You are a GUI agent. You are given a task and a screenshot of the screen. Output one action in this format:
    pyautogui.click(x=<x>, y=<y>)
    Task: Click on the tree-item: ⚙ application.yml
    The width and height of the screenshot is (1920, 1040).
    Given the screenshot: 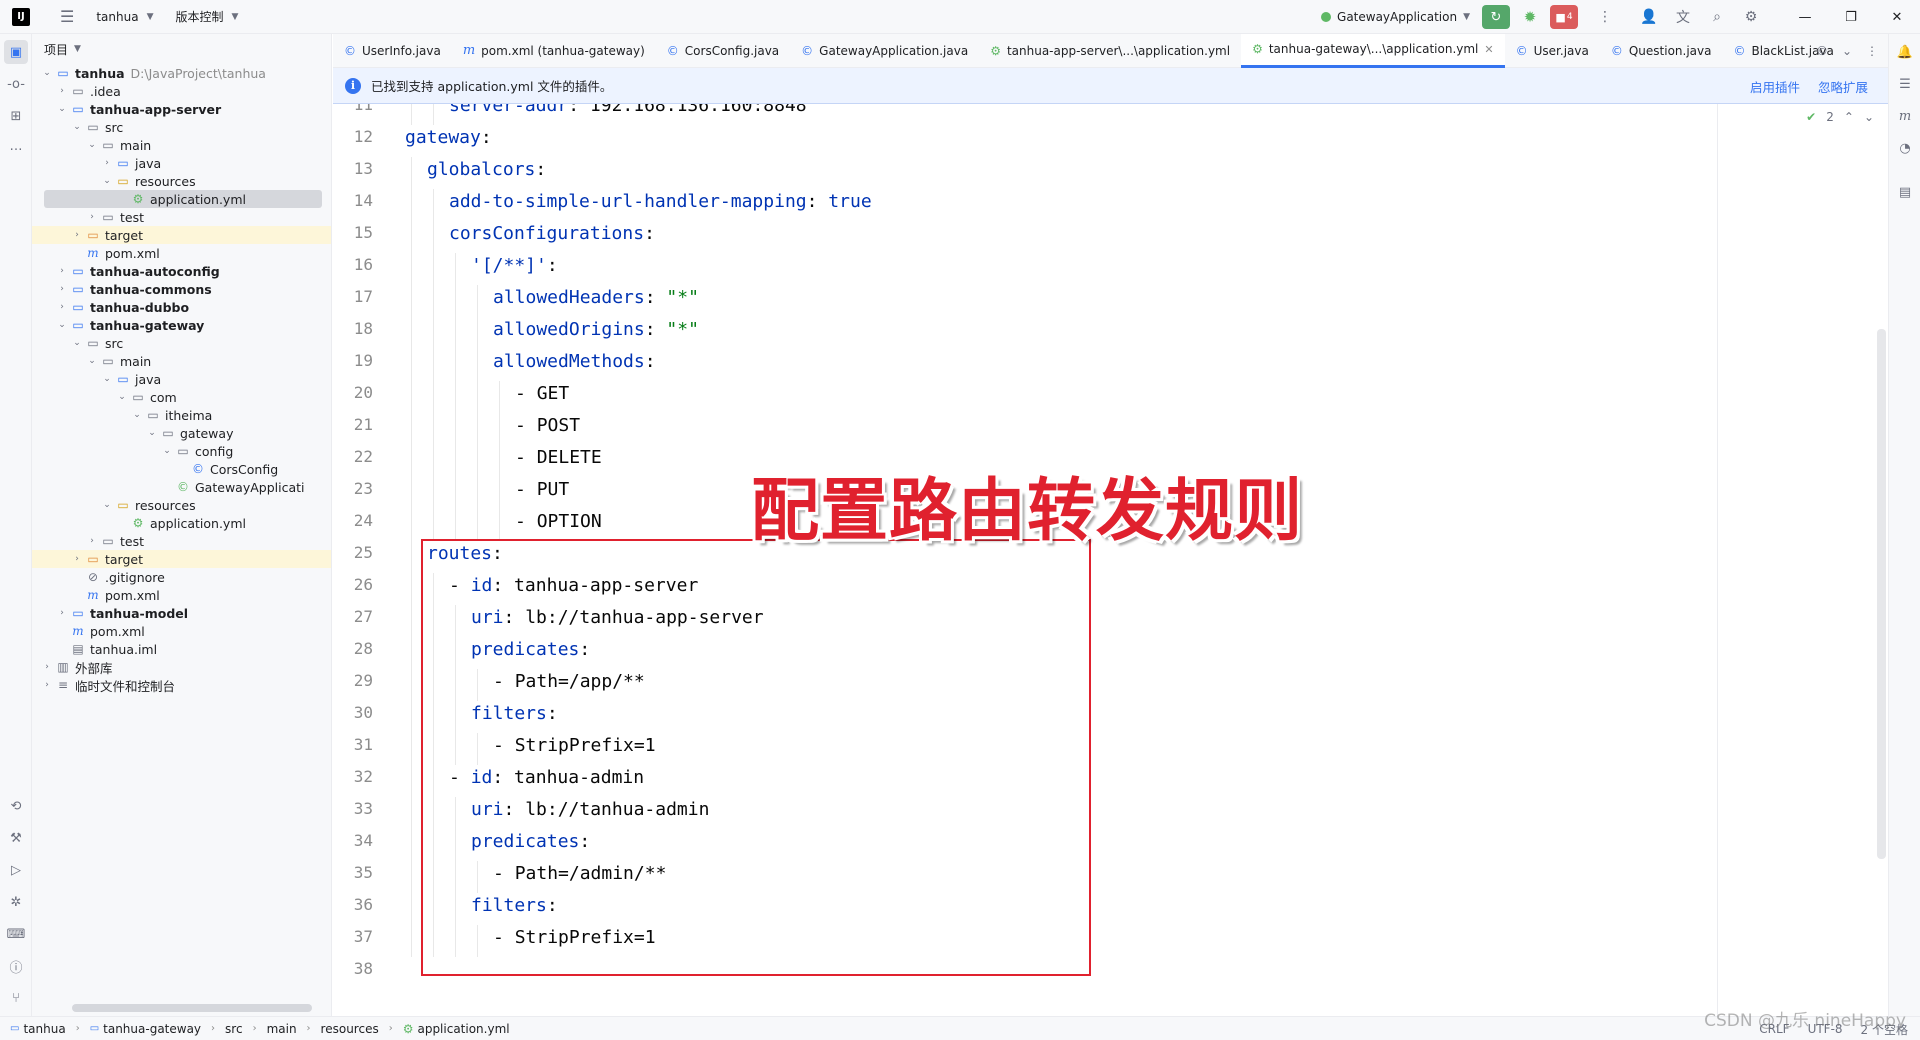 What is the action you would take?
    pyautogui.click(x=181, y=523)
    